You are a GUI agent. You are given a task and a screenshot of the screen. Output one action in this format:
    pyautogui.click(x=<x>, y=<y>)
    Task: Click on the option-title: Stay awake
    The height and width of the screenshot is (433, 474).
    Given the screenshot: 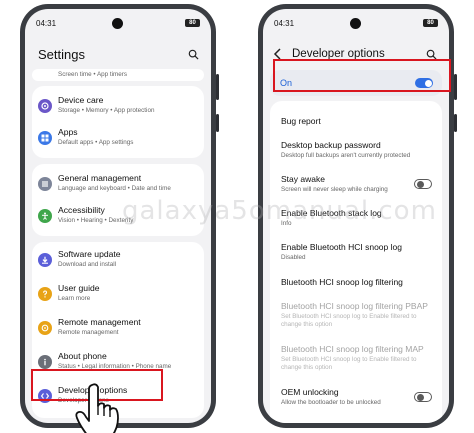 What is the action you would take?
    pyautogui.click(x=303, y=179)
    